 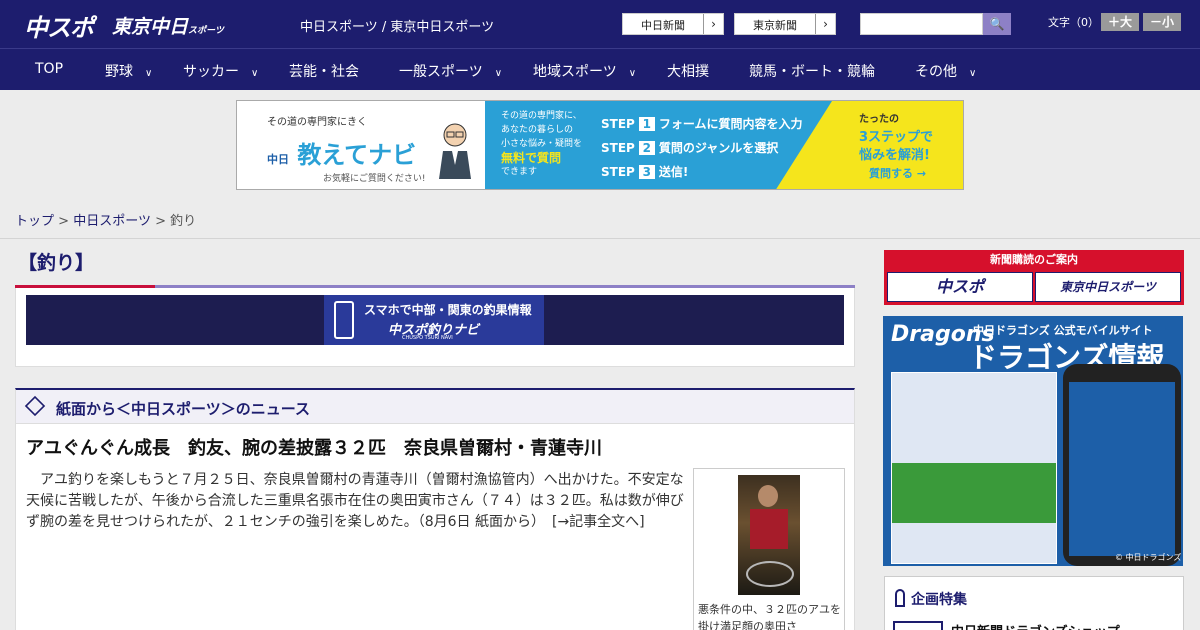 I want to click on nav-label: 競馬・ボート・競輪, so click(x=812, y=72).